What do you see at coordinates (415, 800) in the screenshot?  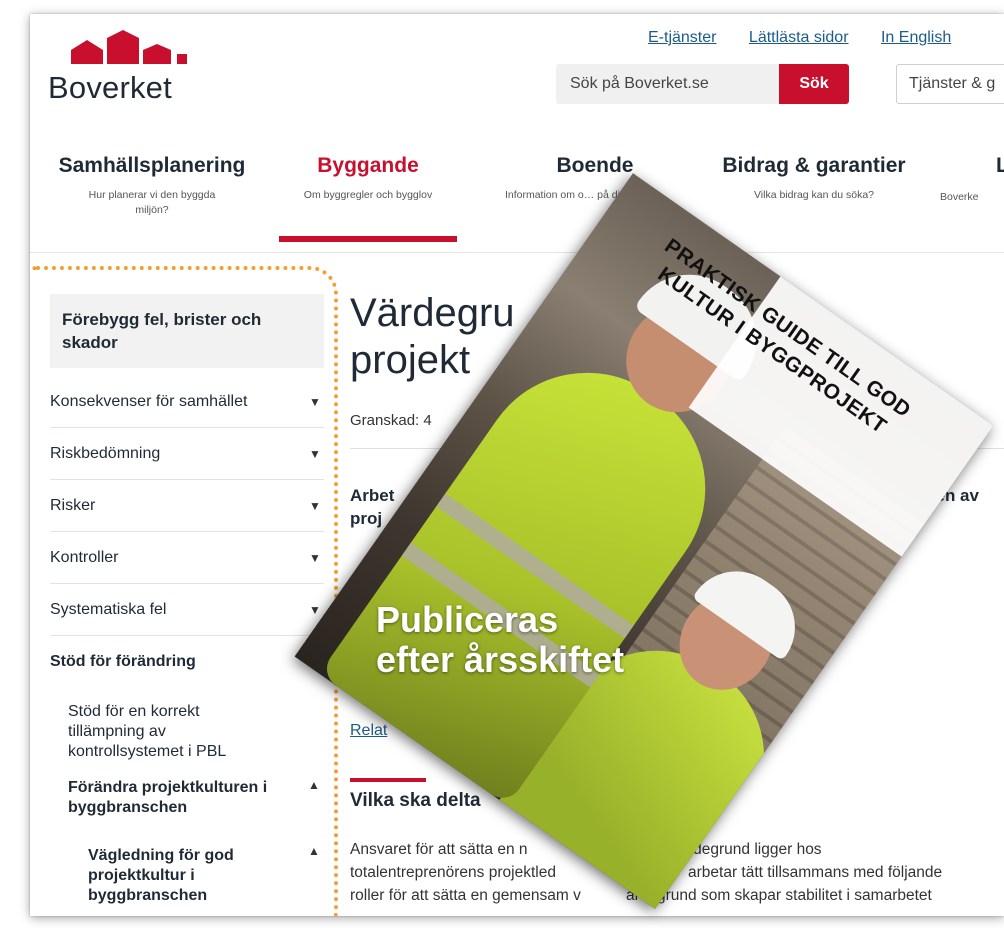 I see `section-heading: Vilka ska delta` at bounding box center [415, 800].